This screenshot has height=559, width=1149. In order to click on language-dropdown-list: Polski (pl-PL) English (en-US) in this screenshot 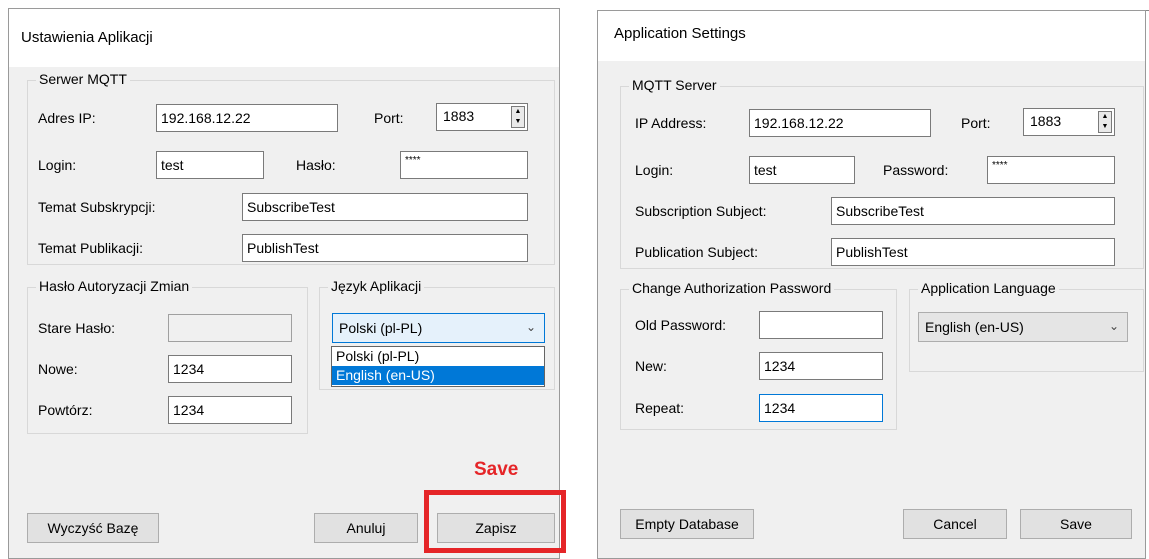, I will do `click(438, 366)`.